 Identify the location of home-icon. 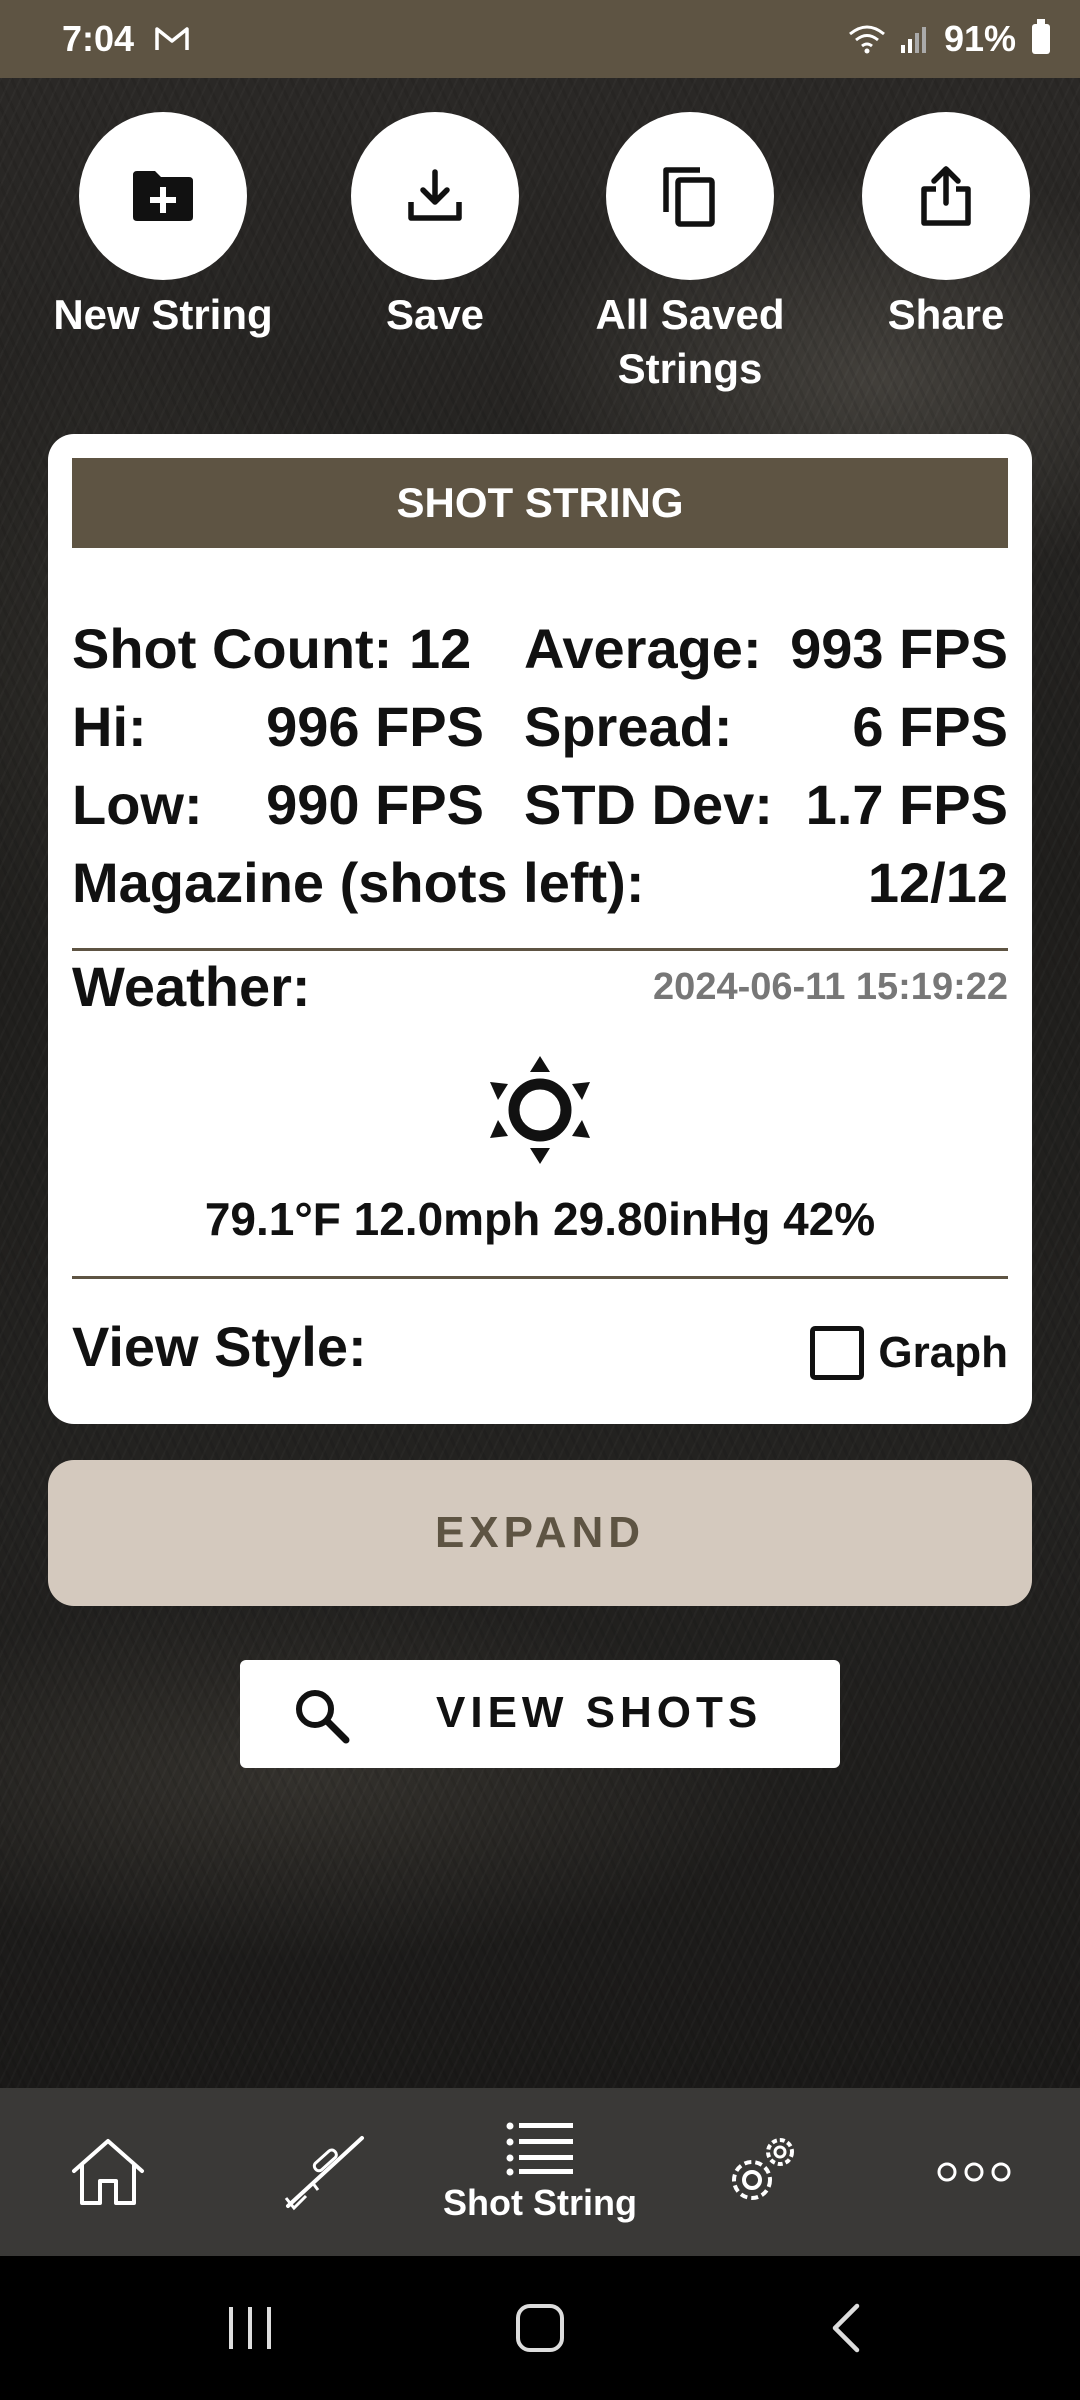
(108, 2172).